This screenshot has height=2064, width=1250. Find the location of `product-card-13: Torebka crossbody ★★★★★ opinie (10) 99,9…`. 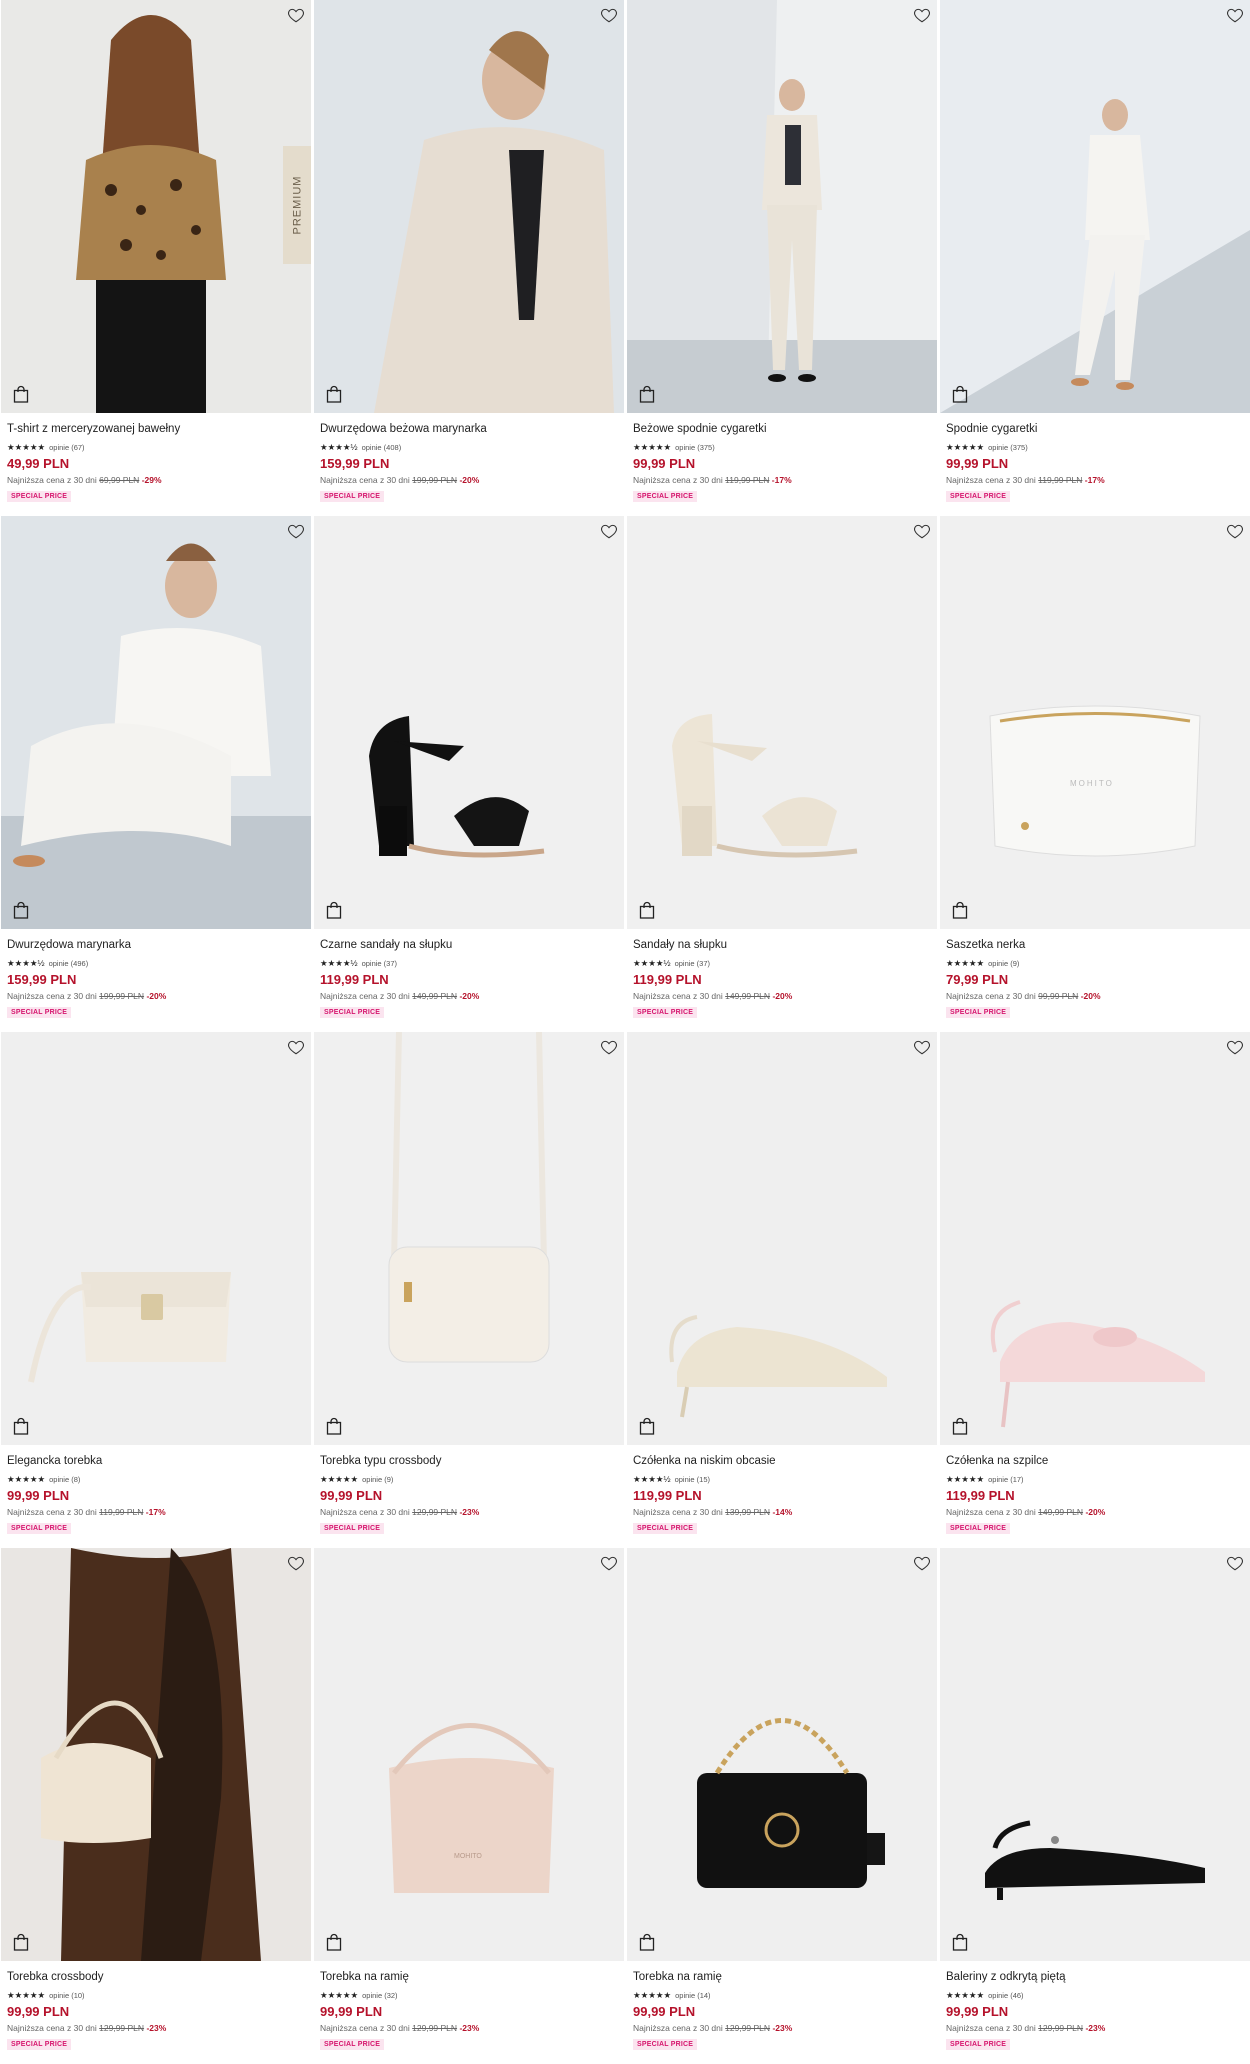

product-card-13: Torebka crossbody ★★★★★ opinie (10) 99,9… is located at coordinates (156, 1806).